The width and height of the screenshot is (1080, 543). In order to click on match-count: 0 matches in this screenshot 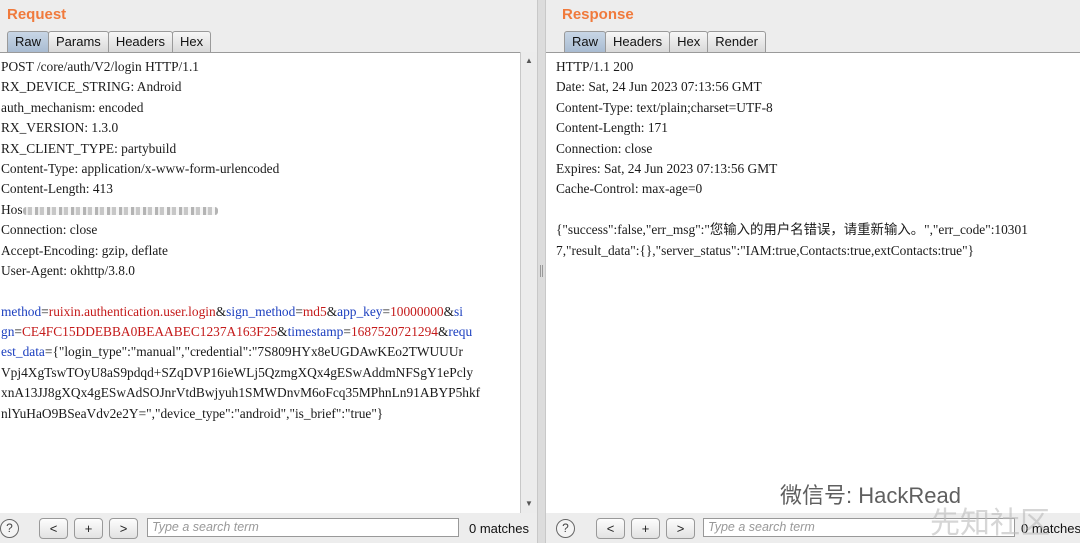, I will do `click(499, 528)`.